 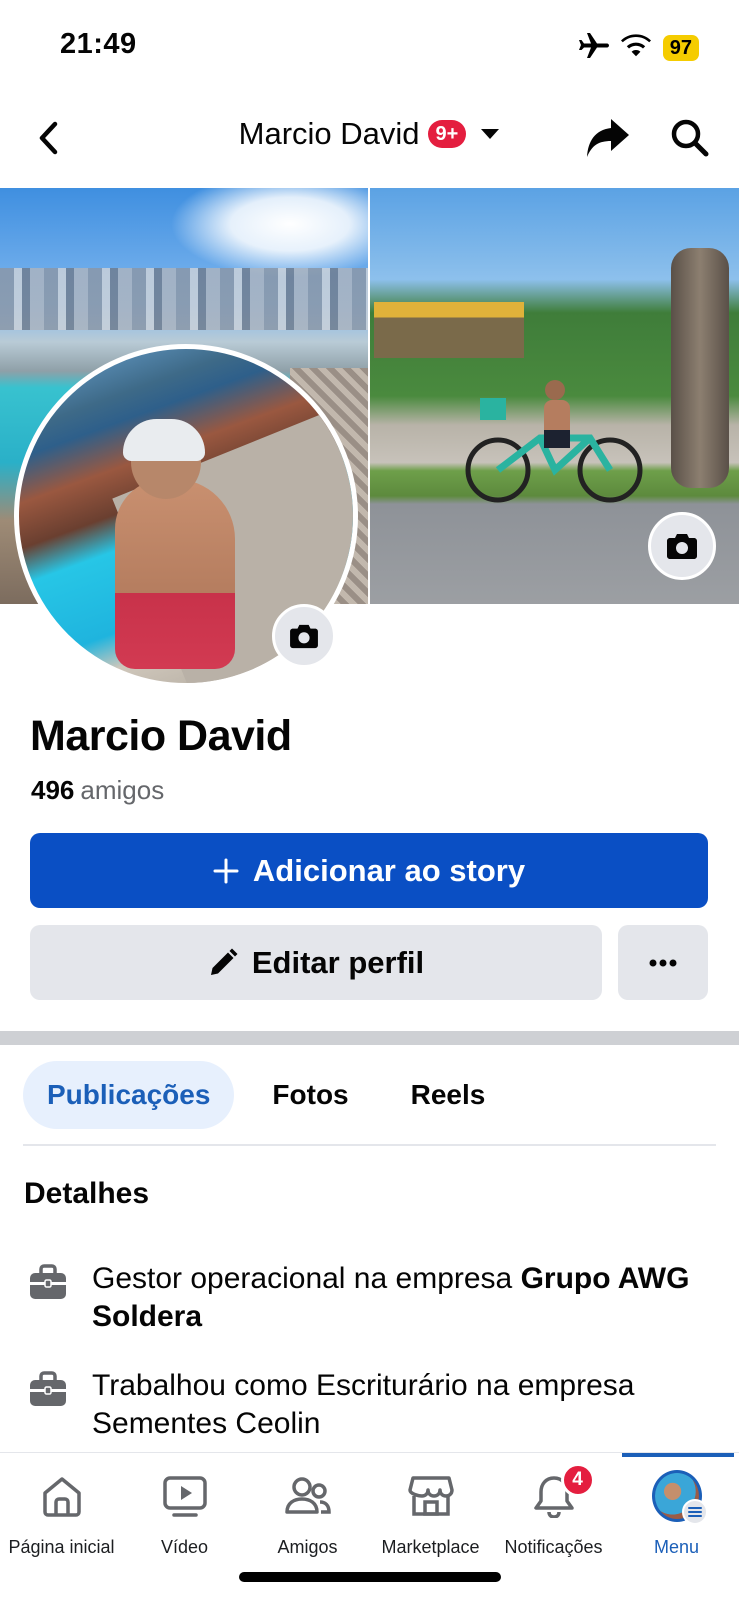 I want to click on cover-camera-button, so click(x=682, y=546).